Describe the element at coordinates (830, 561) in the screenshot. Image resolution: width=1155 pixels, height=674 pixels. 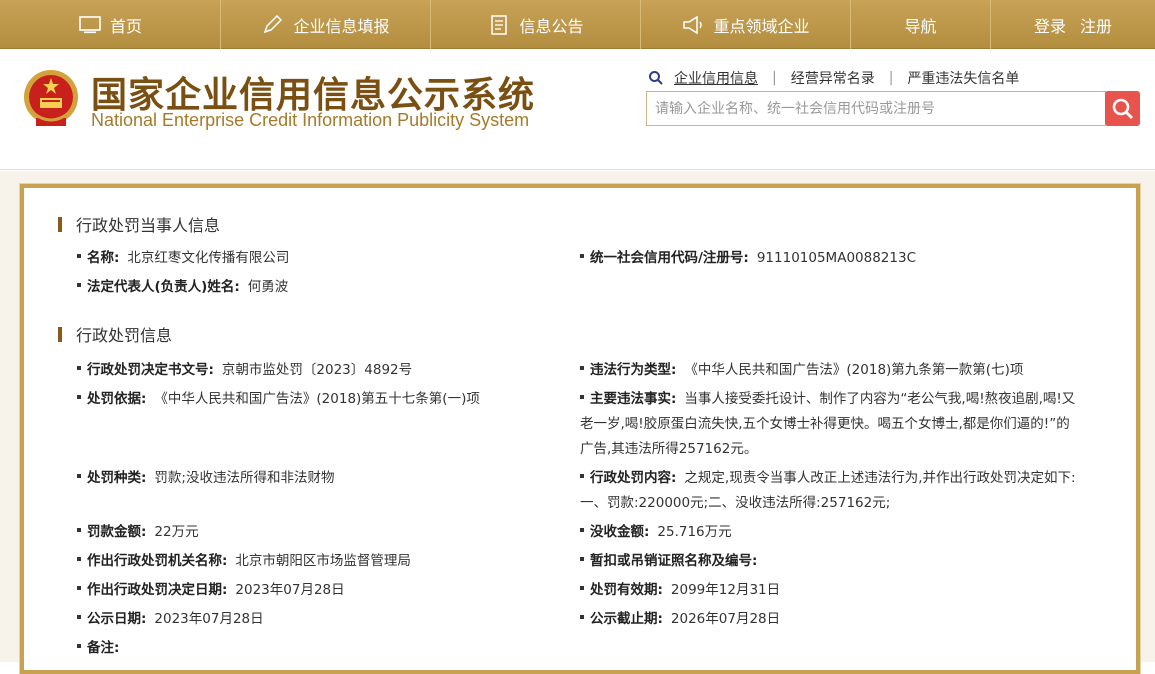
I see `field-license: 暂扣或吊销证照名称及编号:` at that location.